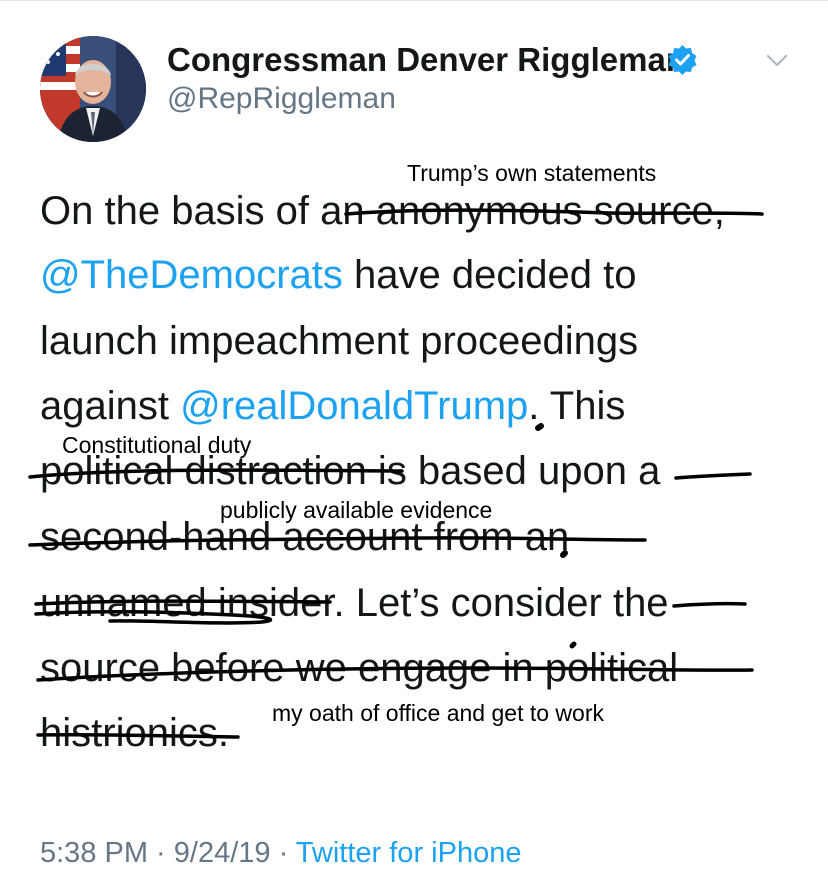 This screenshot has width=828, height=882. What do you see at coordinates (438, 713) in the screenshot?
I see `annotation-replacement-4: my oath of office and get to work` at bounding box center [438, 713].